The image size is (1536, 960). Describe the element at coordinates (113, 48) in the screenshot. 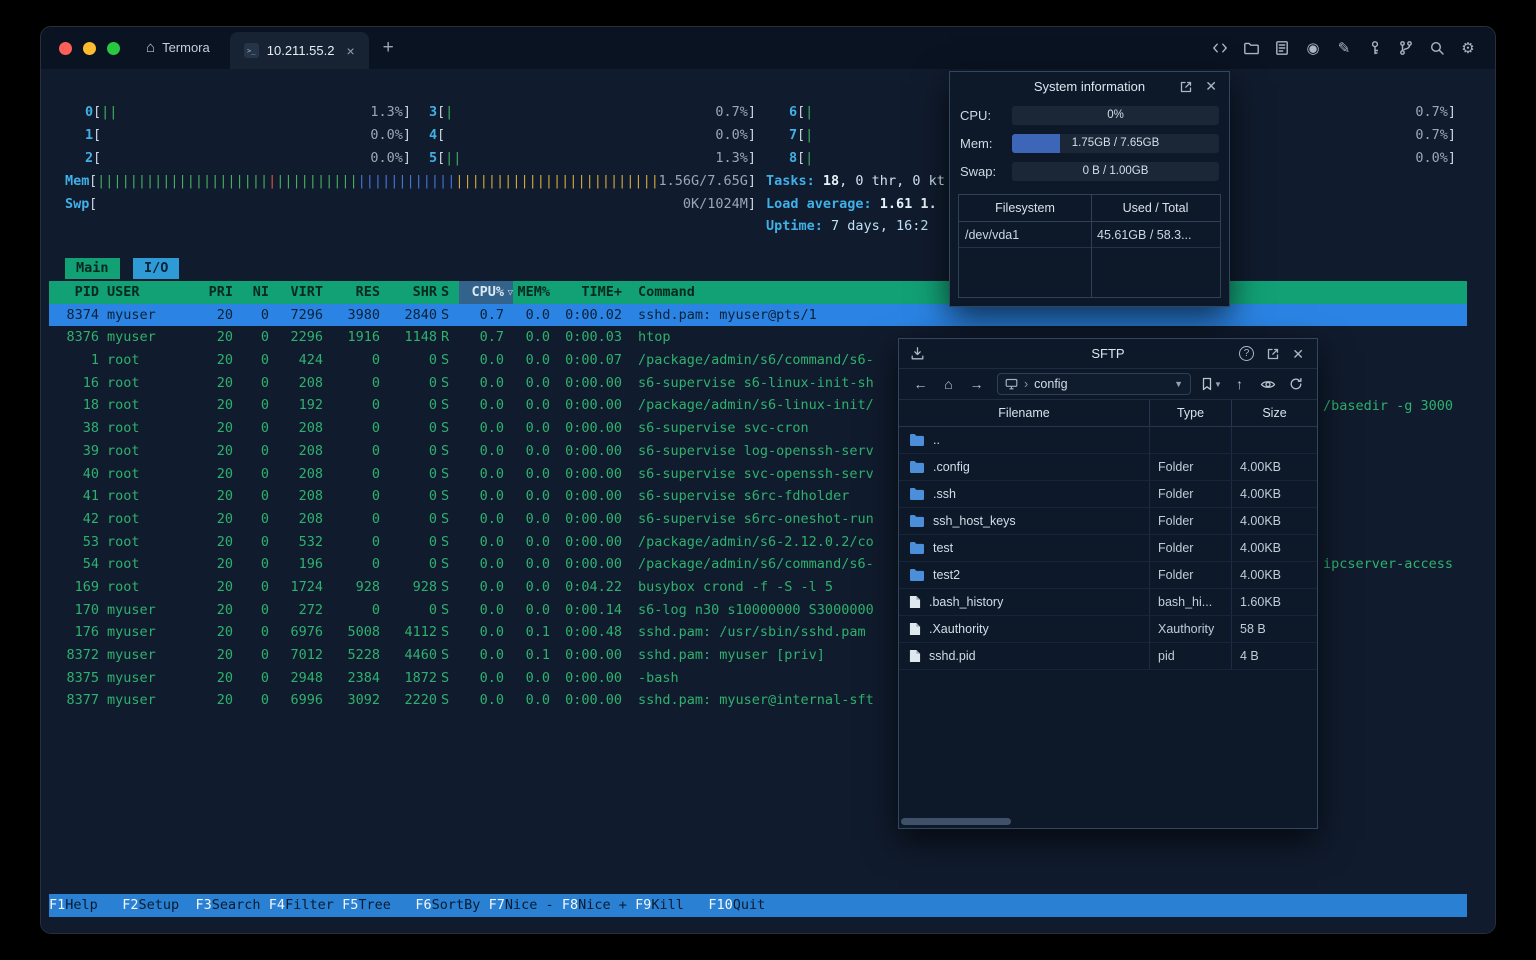

I see `zoom-window-button` at that location.